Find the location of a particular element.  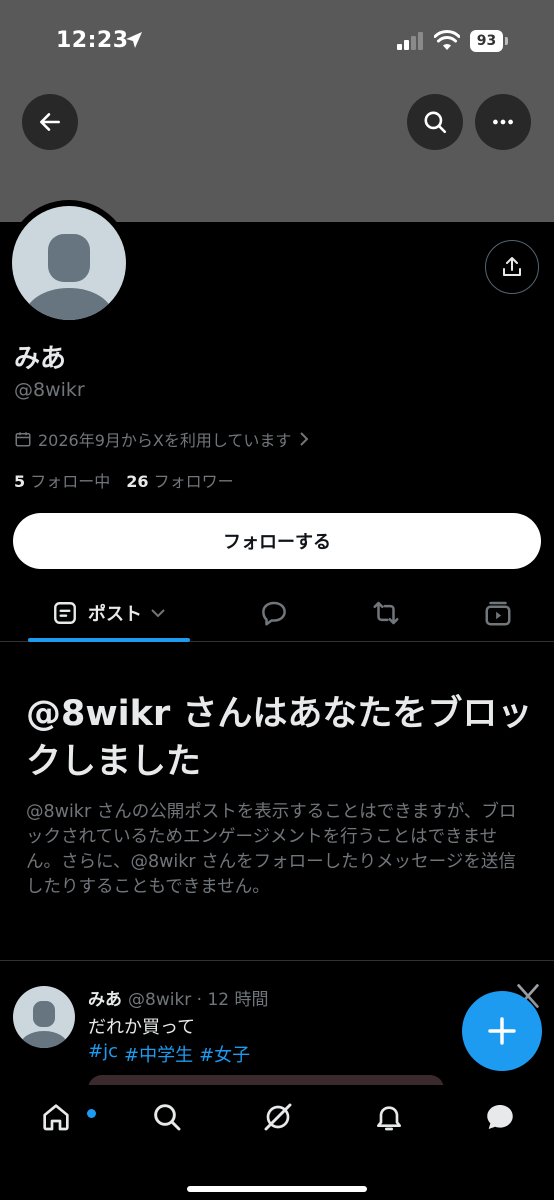

battery-indicator: 93 is located at coordinates (489, 41).